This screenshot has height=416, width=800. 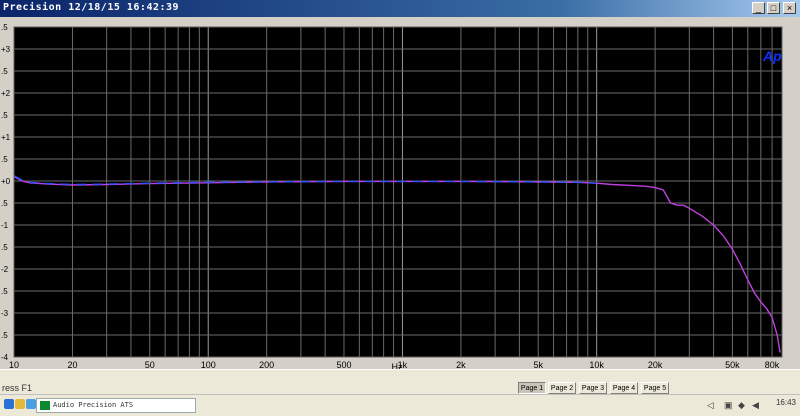 What do you see at coordinates (93, 405) in the screenshot?
I see `taskbar-button-label: Audio Precision ATS` at bounding box center [93, 405].